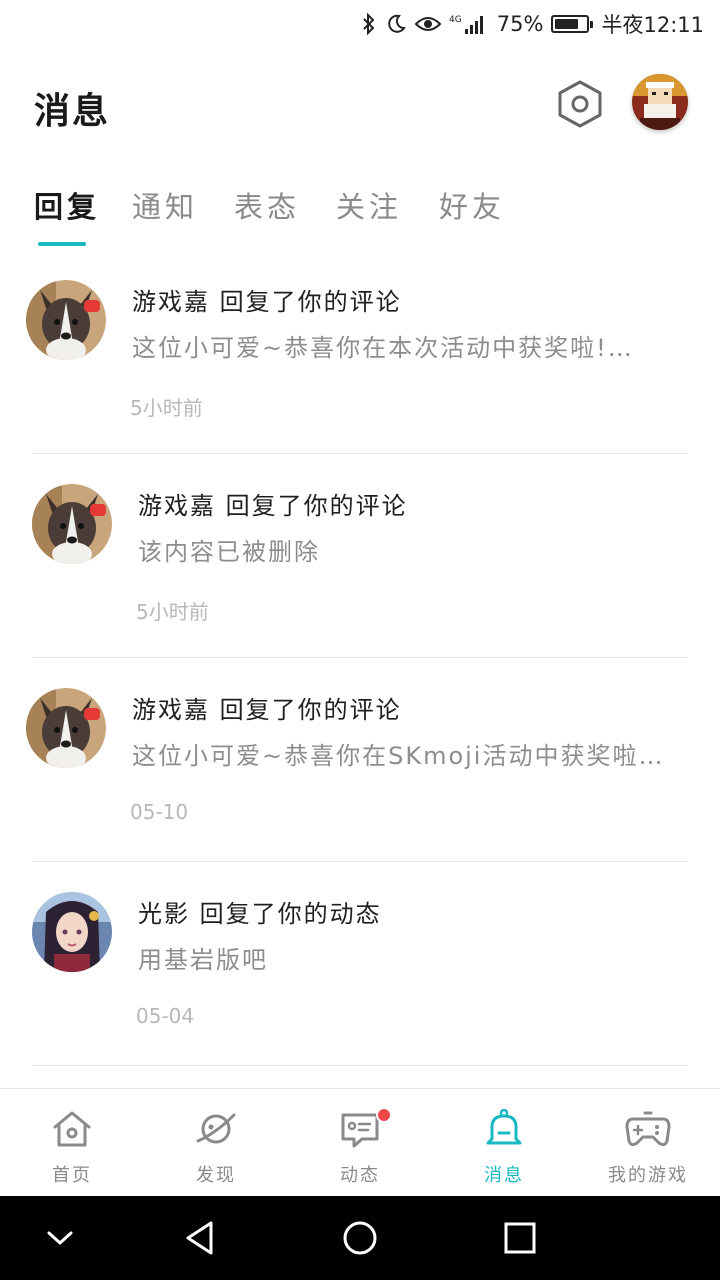  Describe the element at coordinates (369, 24) in the screenshot. I see `bluetooth-icon` at that location.